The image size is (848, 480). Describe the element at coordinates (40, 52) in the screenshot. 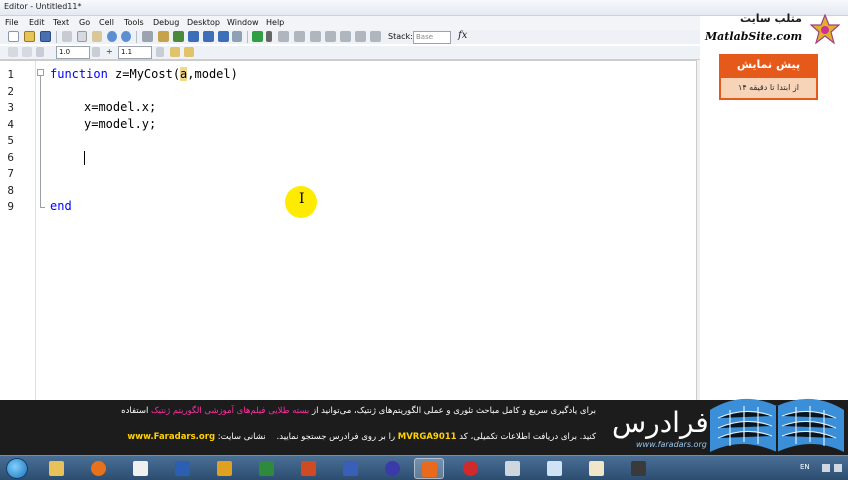

I see `minus-icon` at that location.